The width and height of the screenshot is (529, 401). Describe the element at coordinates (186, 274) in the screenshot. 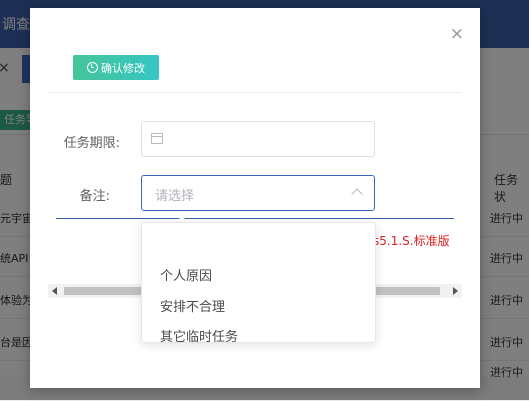

I see `option-personal-reason: 个人原因` at that location.